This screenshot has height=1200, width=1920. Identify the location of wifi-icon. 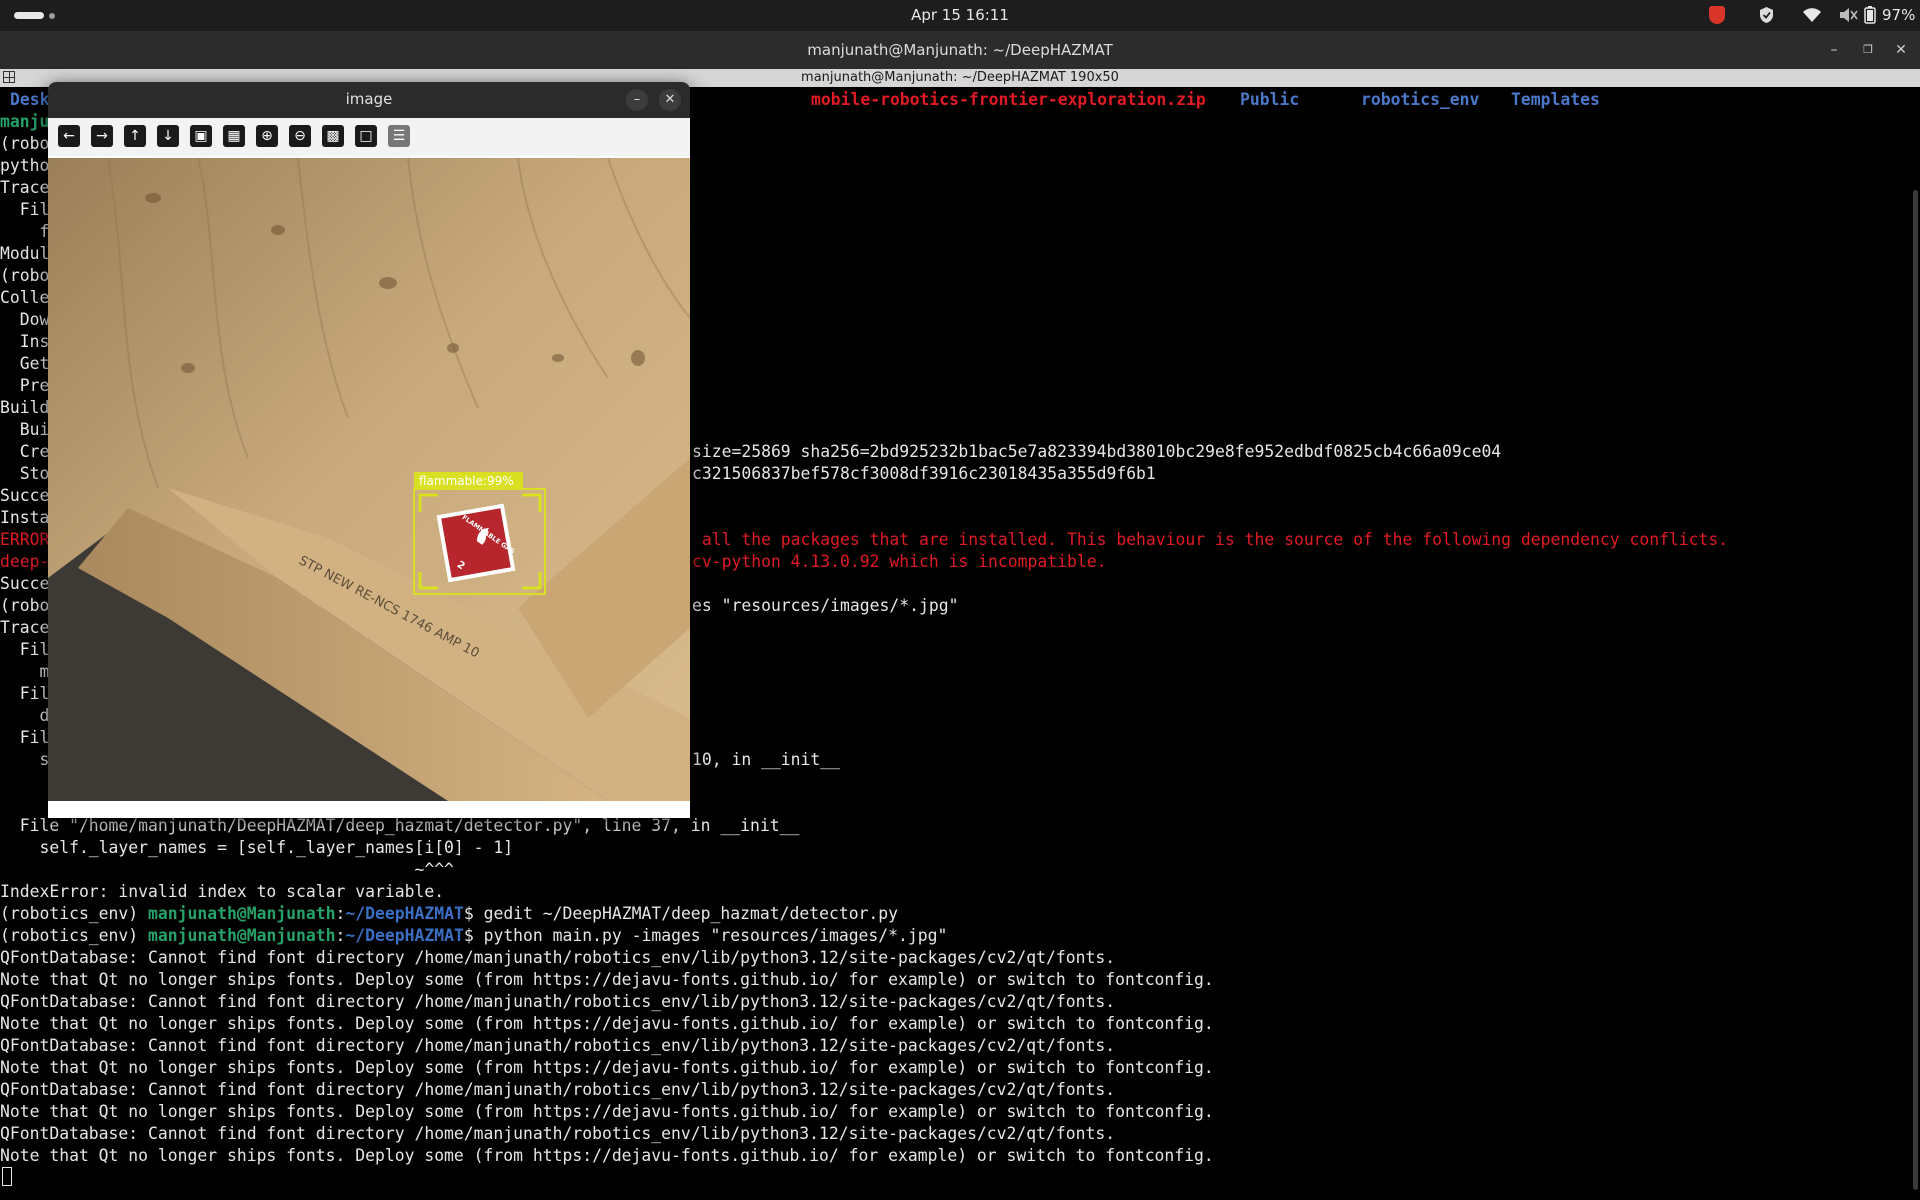
(1812, 15).